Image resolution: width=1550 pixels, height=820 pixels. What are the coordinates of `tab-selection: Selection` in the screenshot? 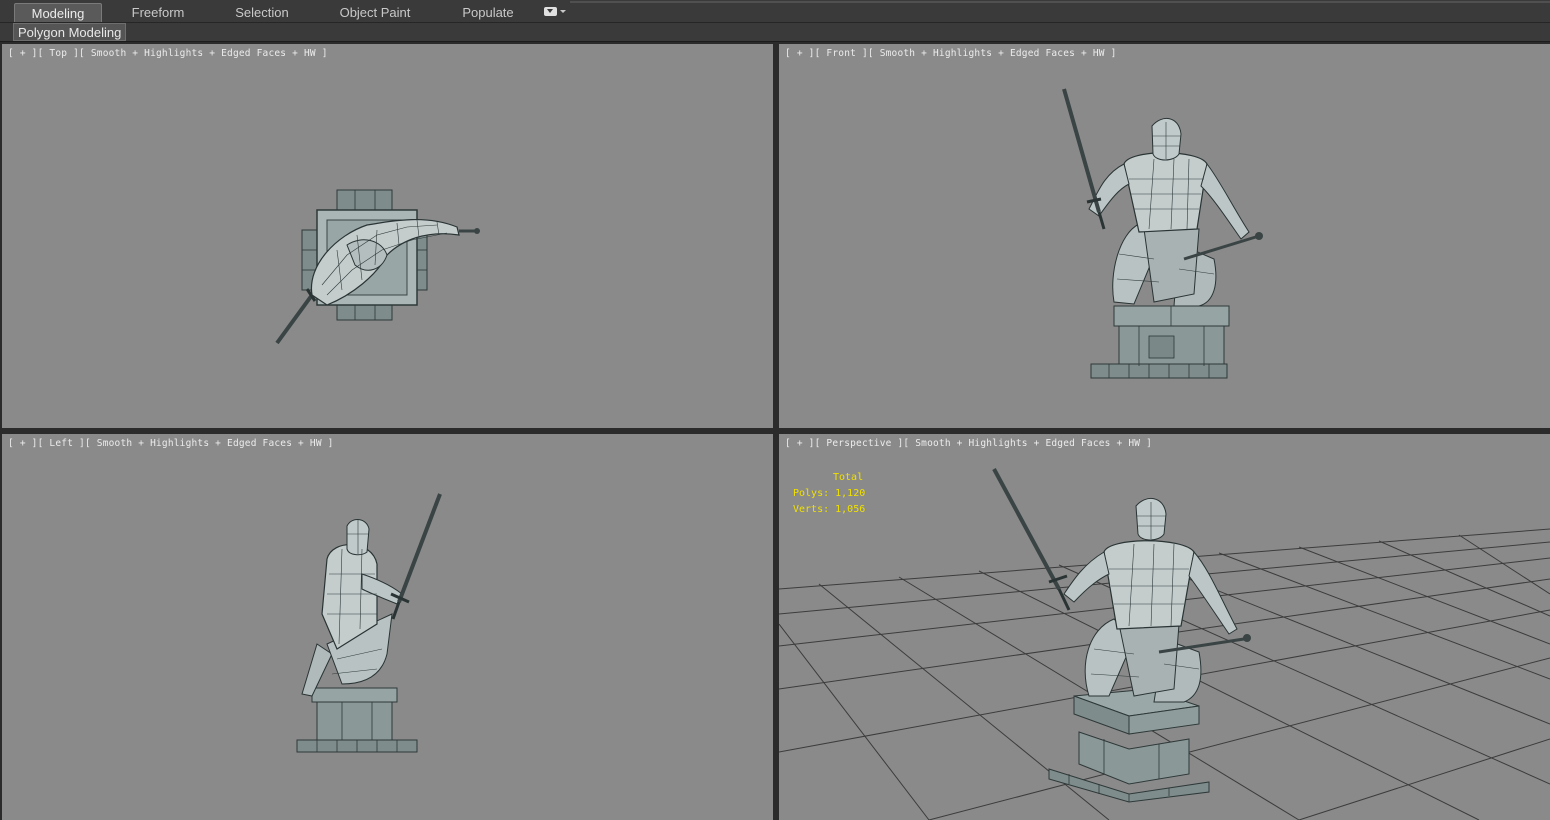 It's located at (262, 12).